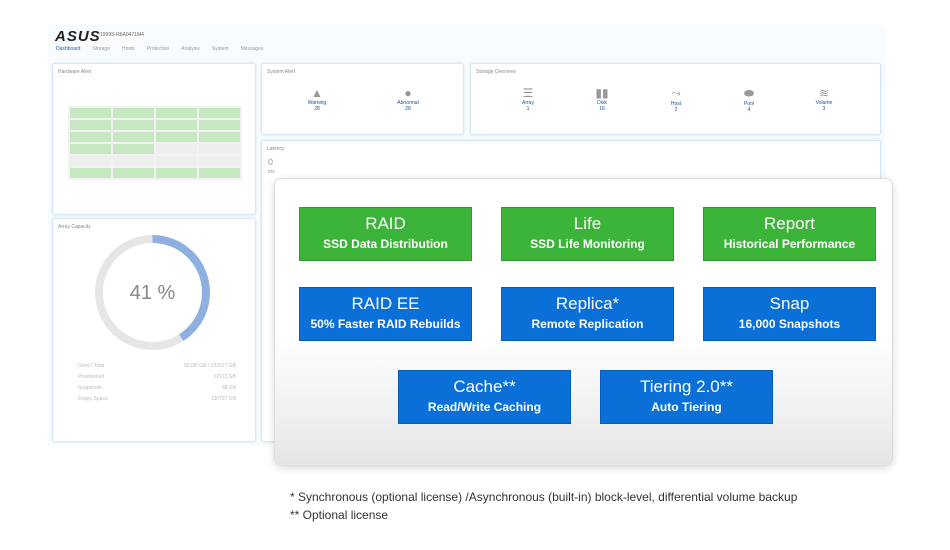 This screenshot has width=950, height=550. What do you see at coordinates (223, 399) in the screenshot?
I see `legend-value: 130737 GB` at bounding box center [223, 399].